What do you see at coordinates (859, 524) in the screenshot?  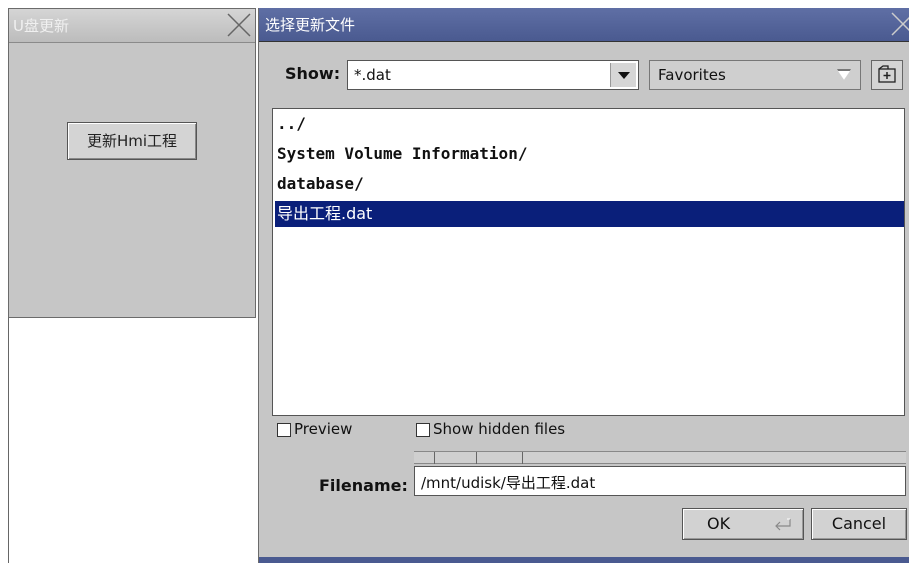 I see `cancel-button: Cancel` at bounding box center [859, 524].